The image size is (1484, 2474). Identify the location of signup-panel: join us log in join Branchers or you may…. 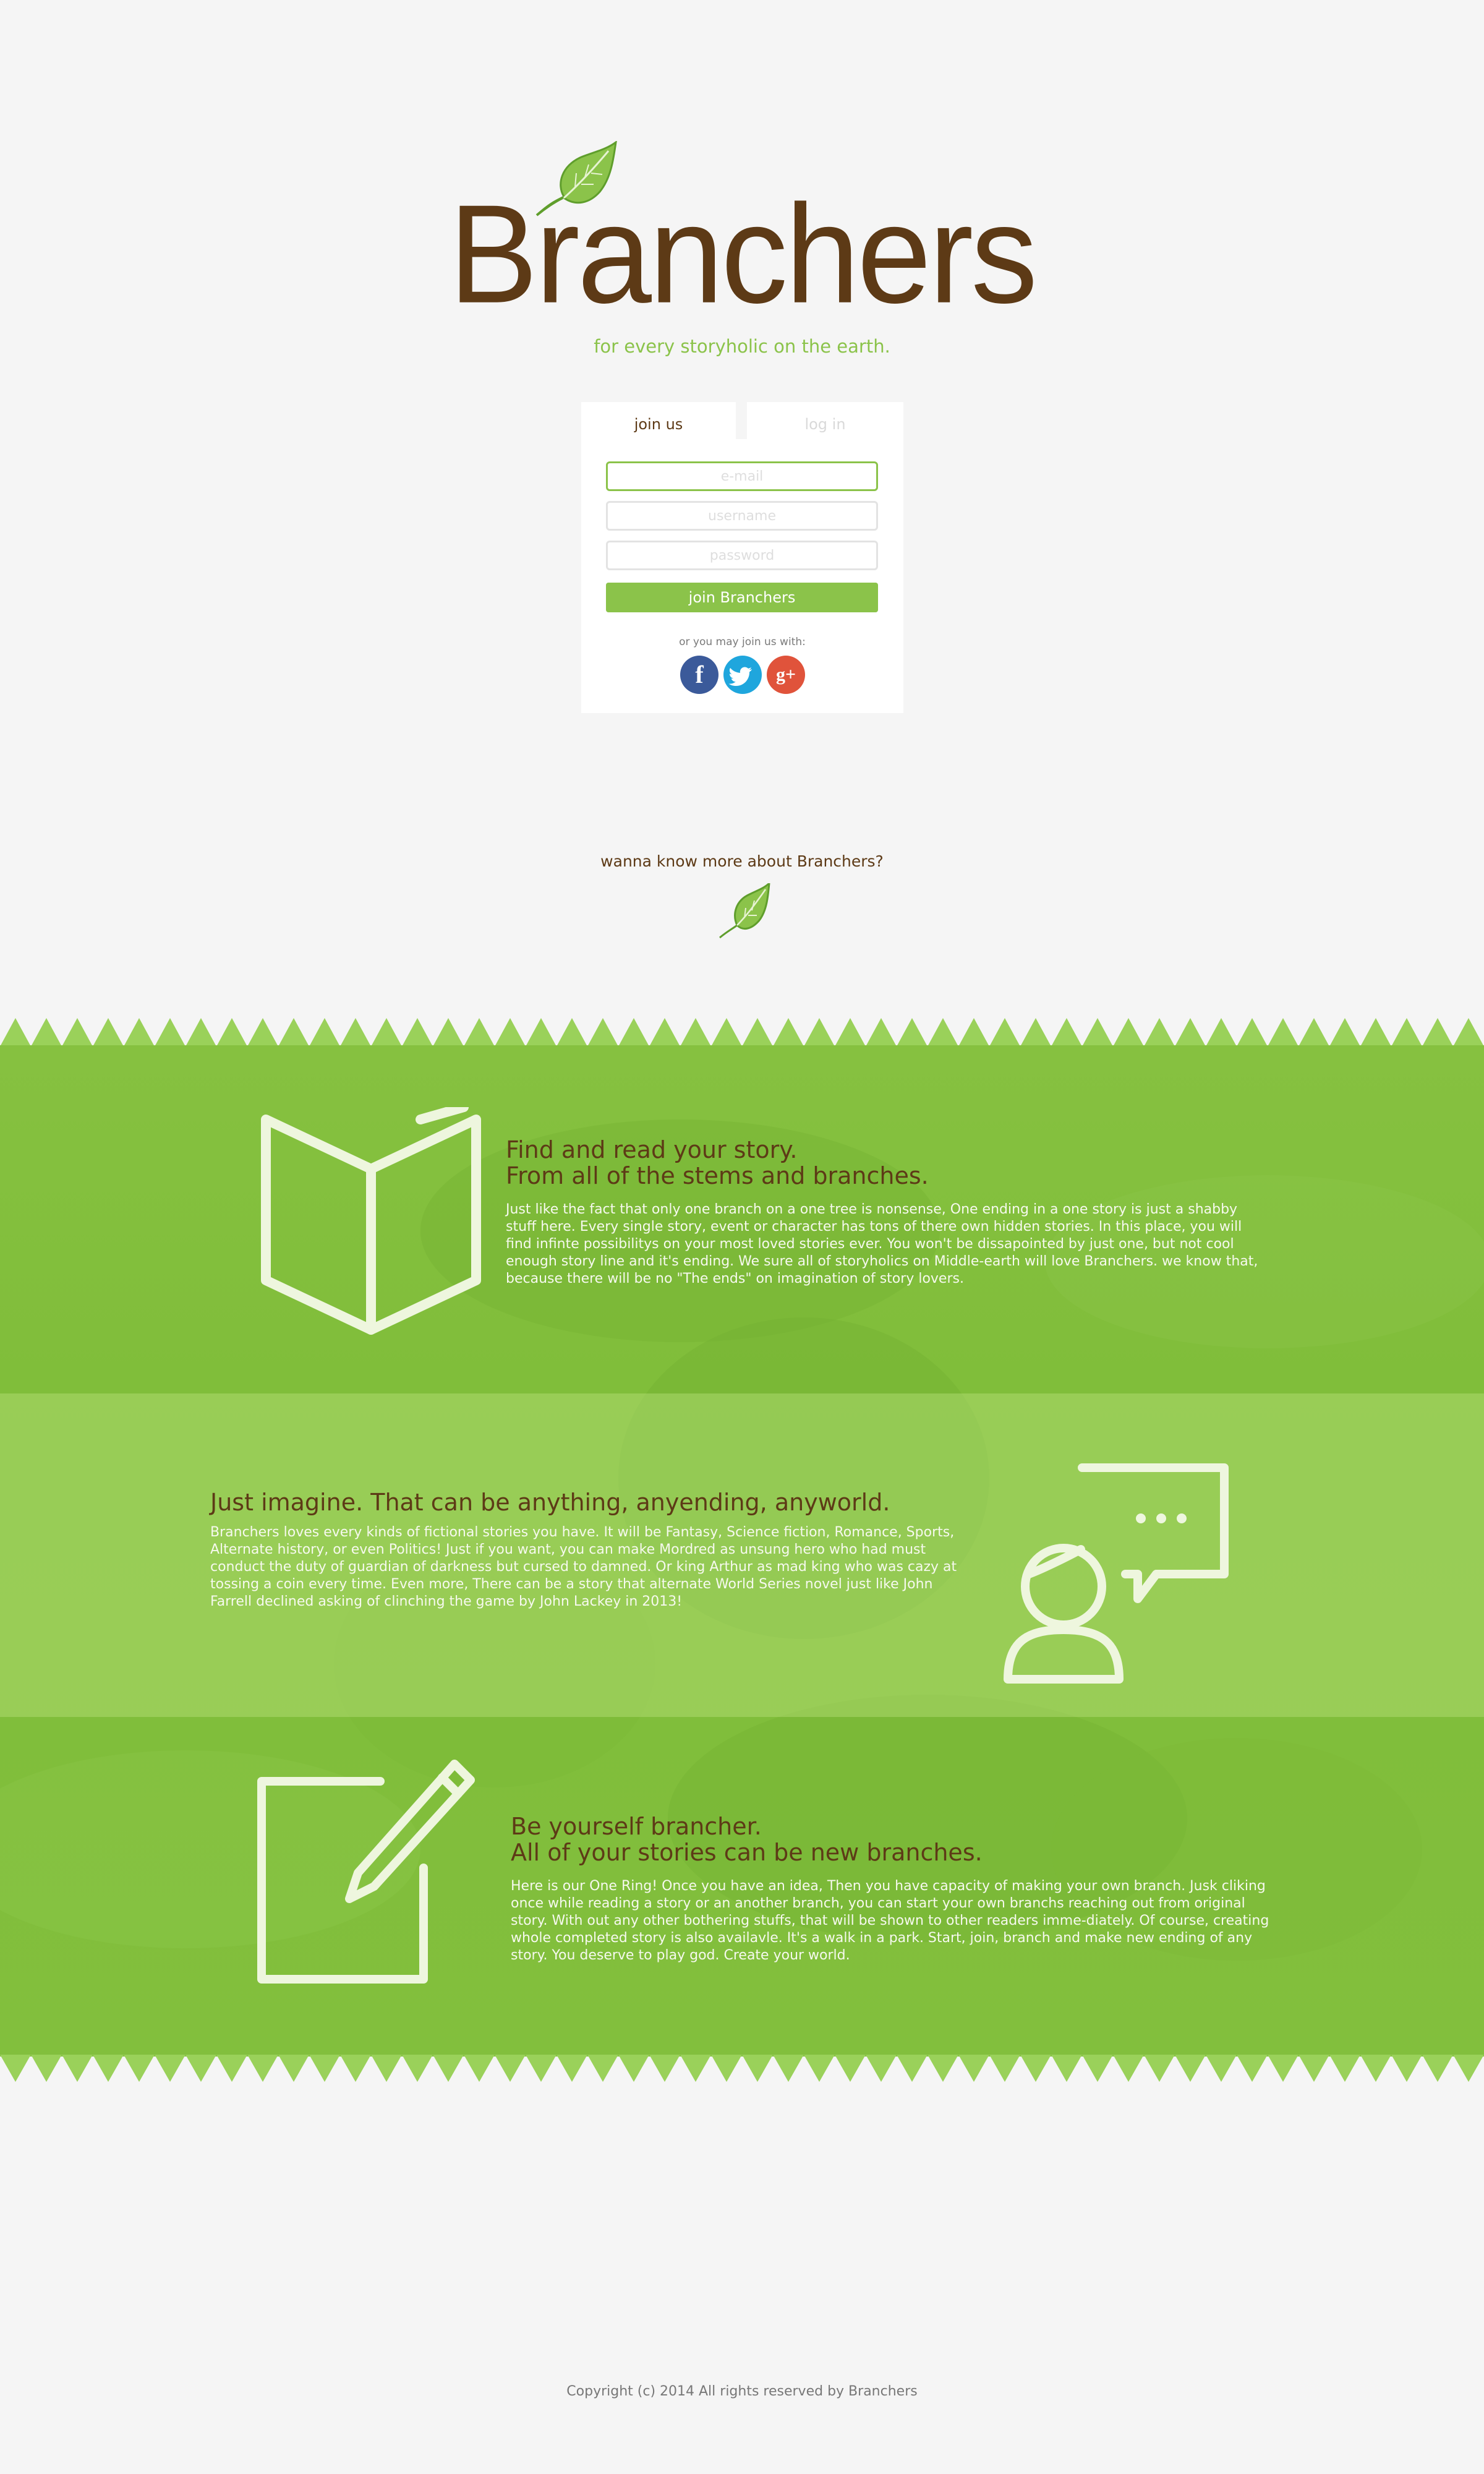
(742, 557).